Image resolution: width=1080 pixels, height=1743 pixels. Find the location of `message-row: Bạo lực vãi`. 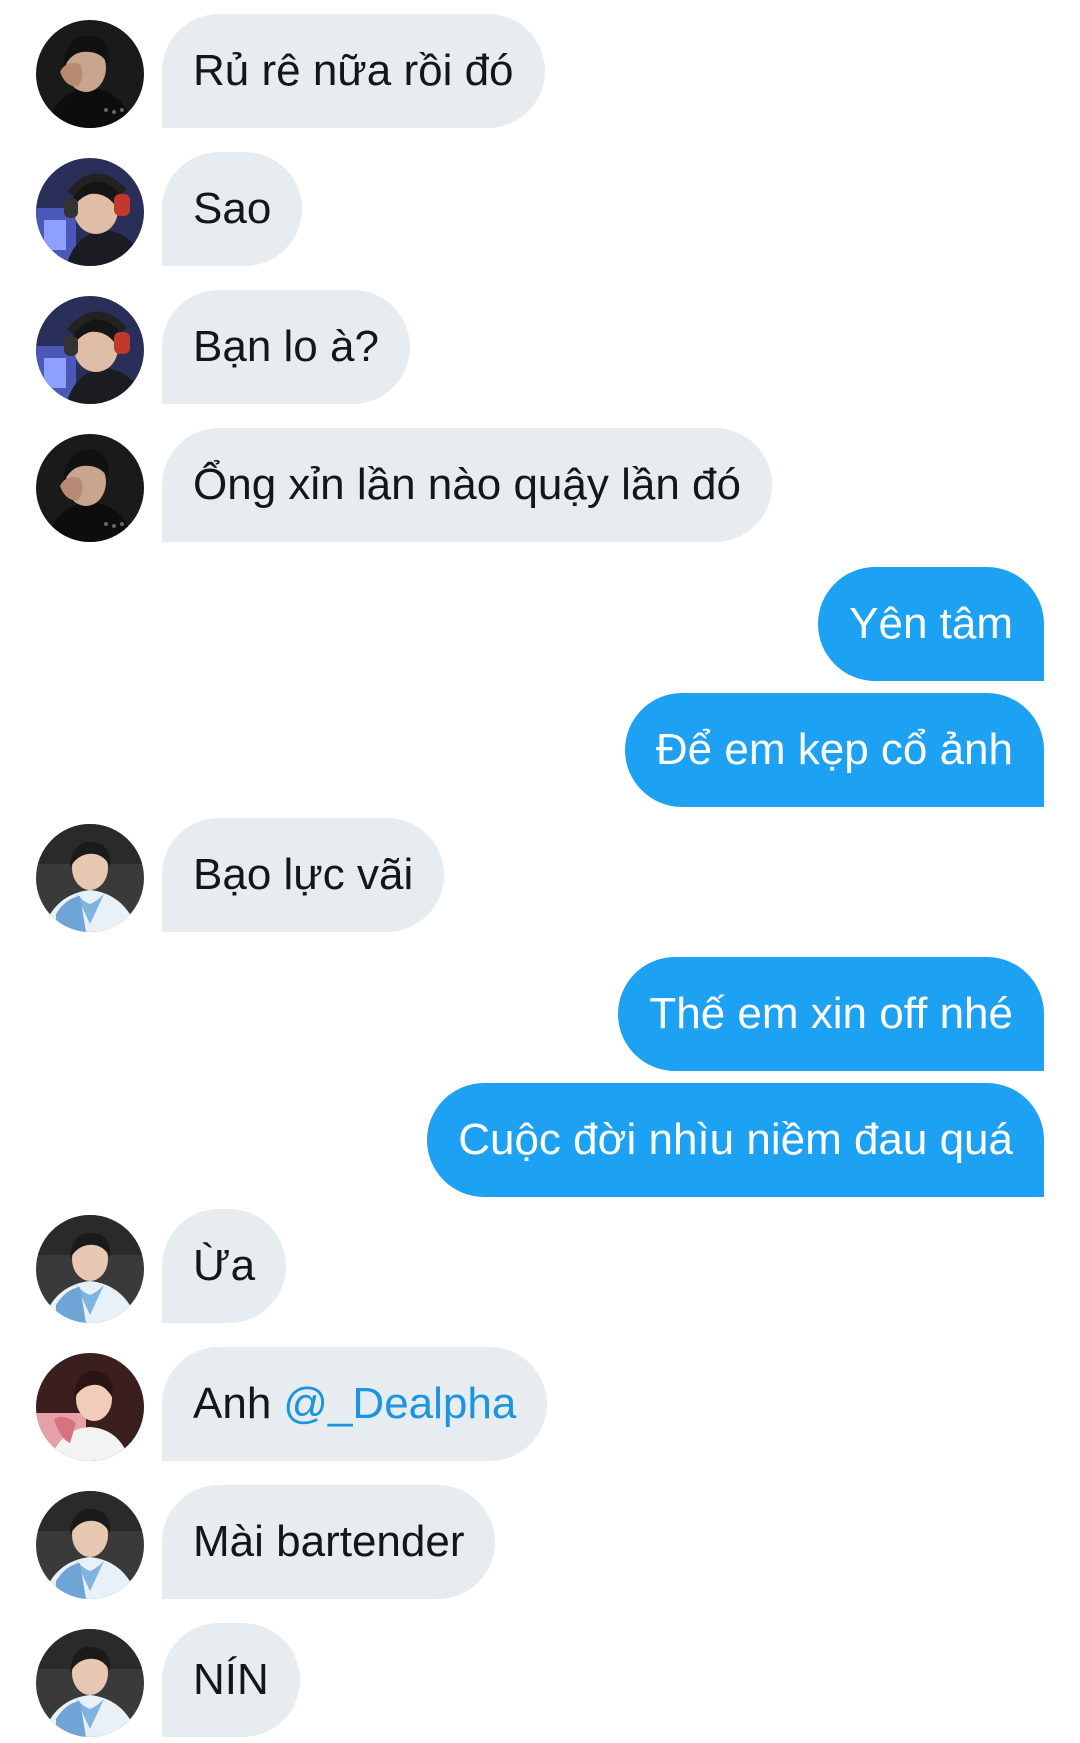

message-row: Bạo lực vãi is located at coordinates (540, 875).